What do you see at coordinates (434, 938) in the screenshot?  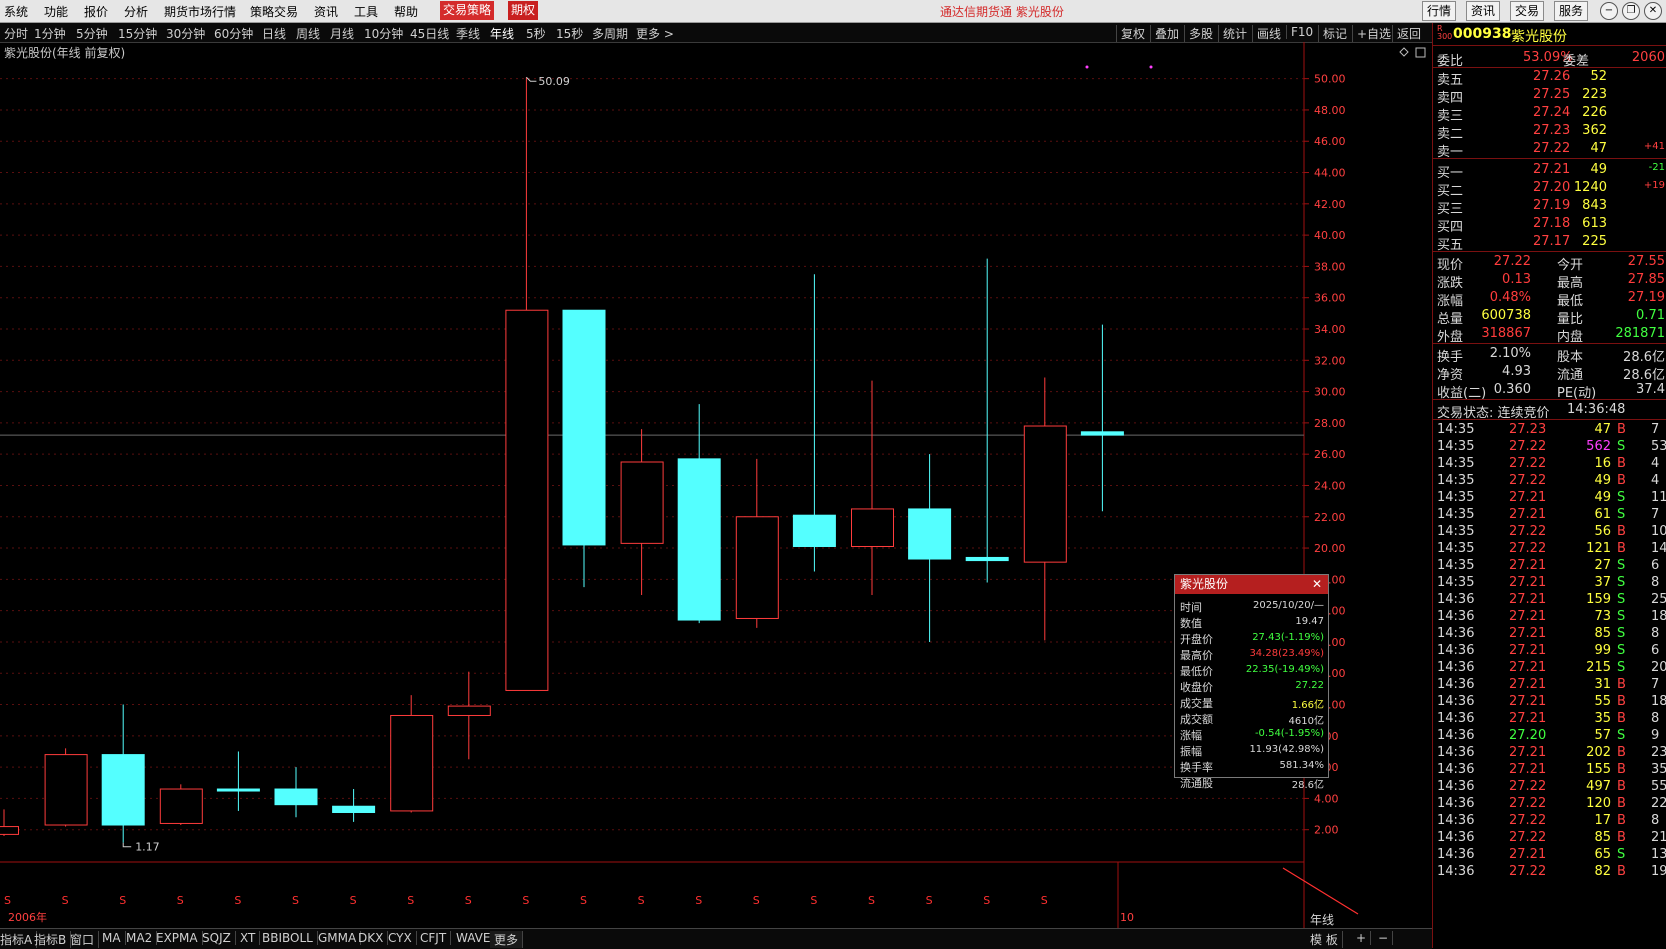 I see `indicator-tab-cfjt: CFJT` at bounding box center [434, 938].